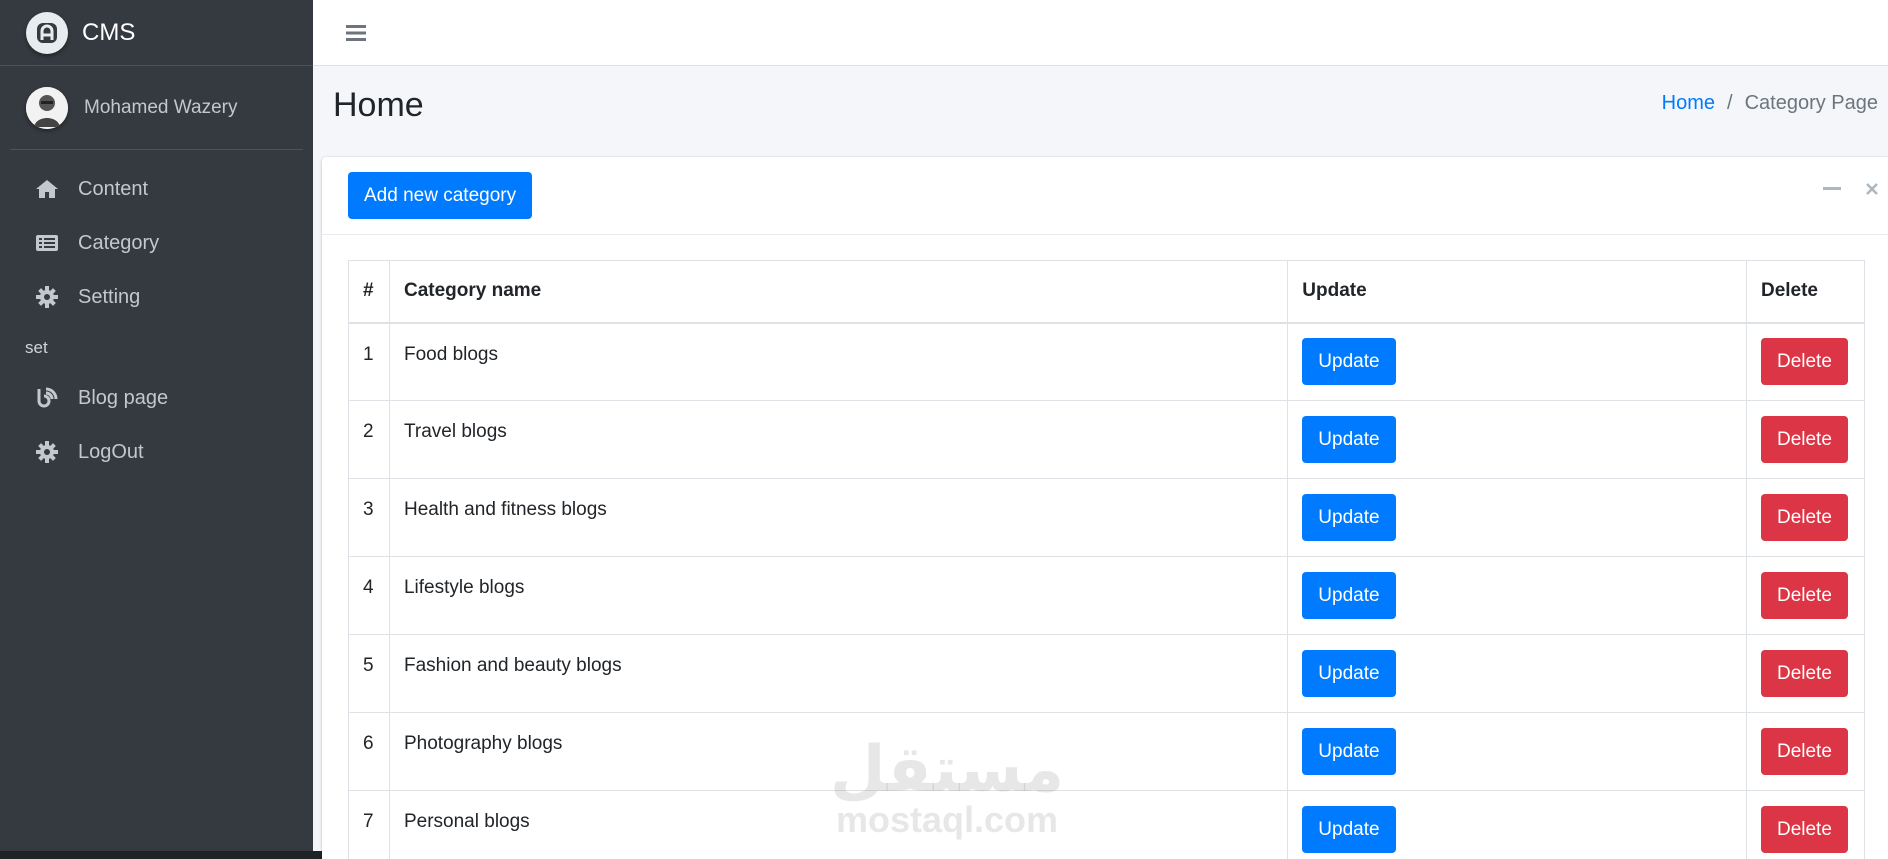 This screenshot has width=1888, height=859. I want to click on table-row: 4 Lifestyle blogs Update Delete, so click(1107, 595).